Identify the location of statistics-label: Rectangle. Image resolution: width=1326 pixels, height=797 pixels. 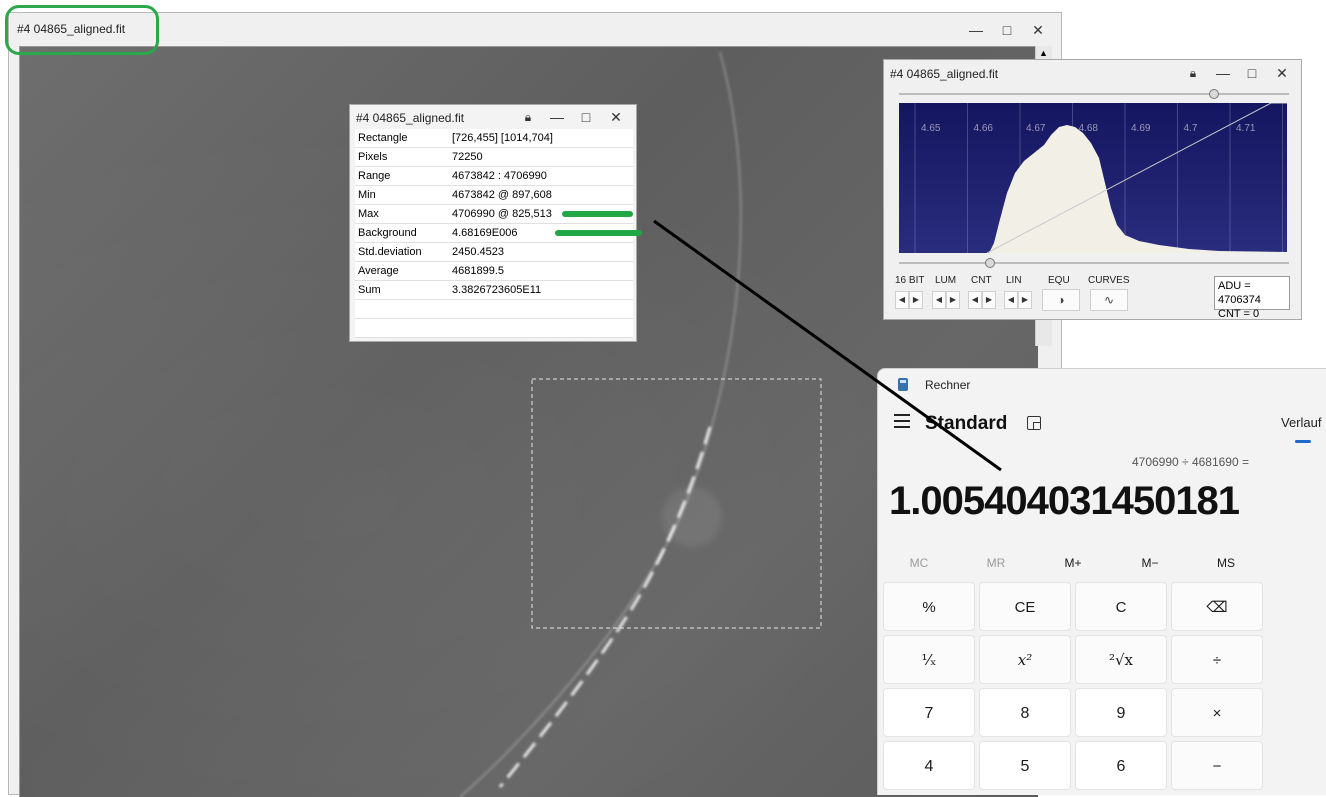
(402, 138).